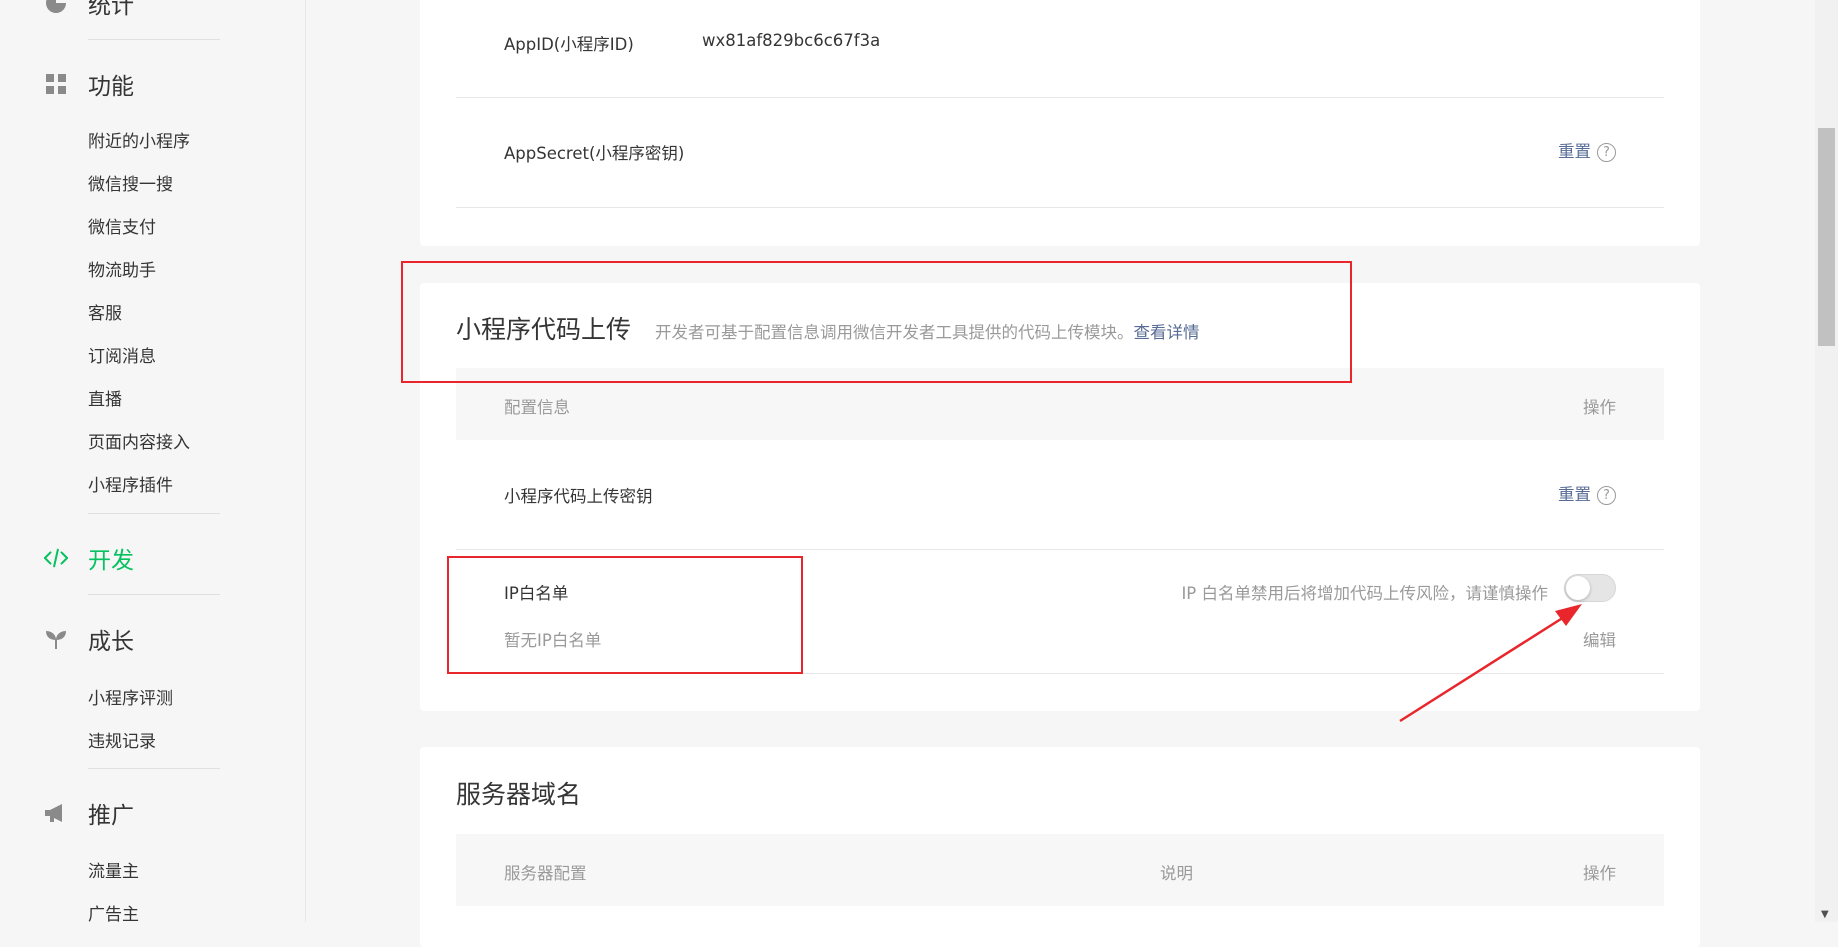 This screenshot has height=947, width=1838. Describe the element at coordinates (1490, 663) in the screenshot. I see `annotation-arrow-icon` at that location.